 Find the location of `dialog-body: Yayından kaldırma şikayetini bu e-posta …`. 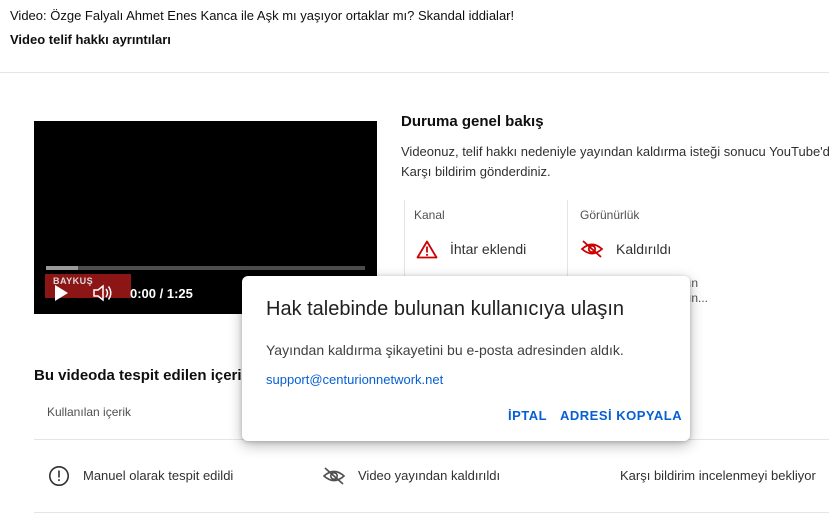

dialog-body: Yayından kaldırma şikayetini bu e-posta … is located at coordinates (445, 350).